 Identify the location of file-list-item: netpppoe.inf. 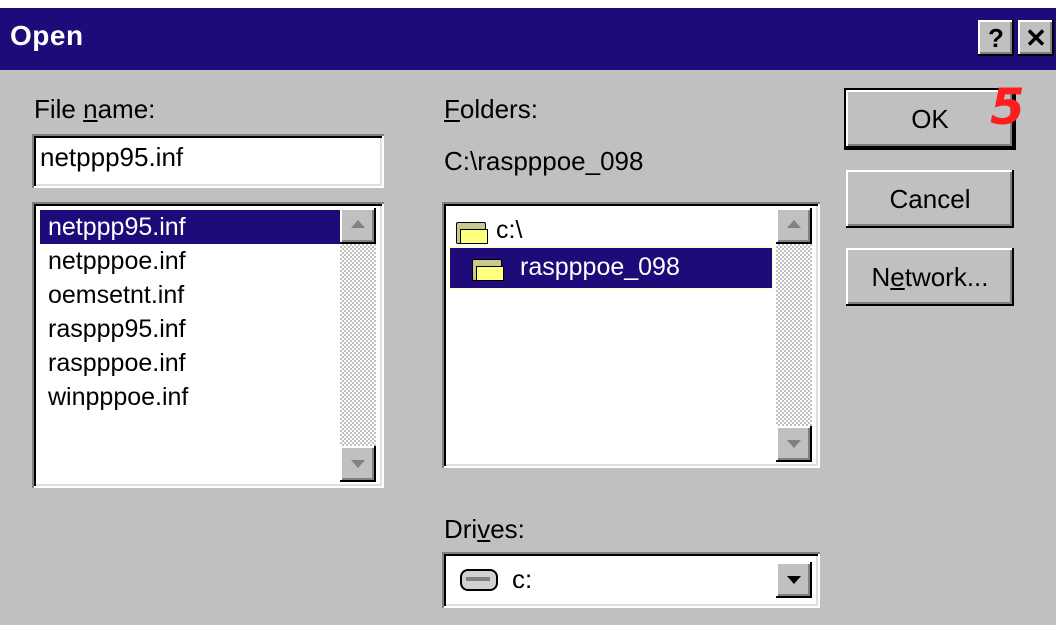
(117, 261).